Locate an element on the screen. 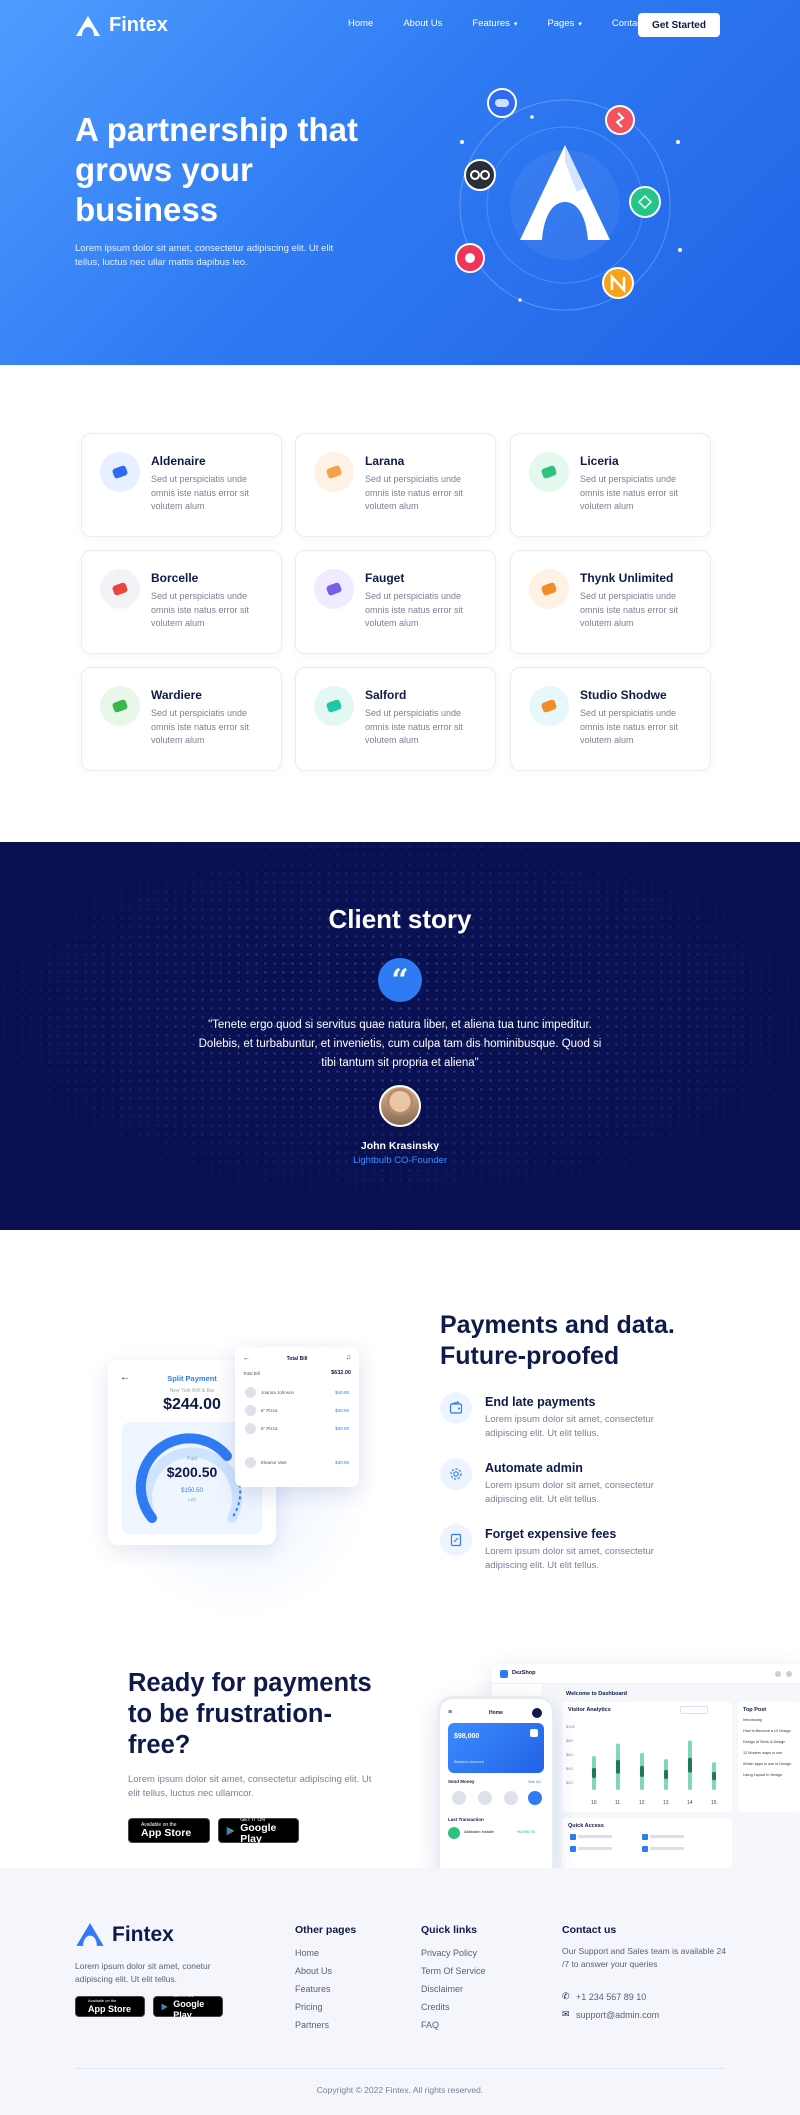 This screenshot has width=800, height=2115. bill-total: $632.00 is located at coordinates (341, 1373).